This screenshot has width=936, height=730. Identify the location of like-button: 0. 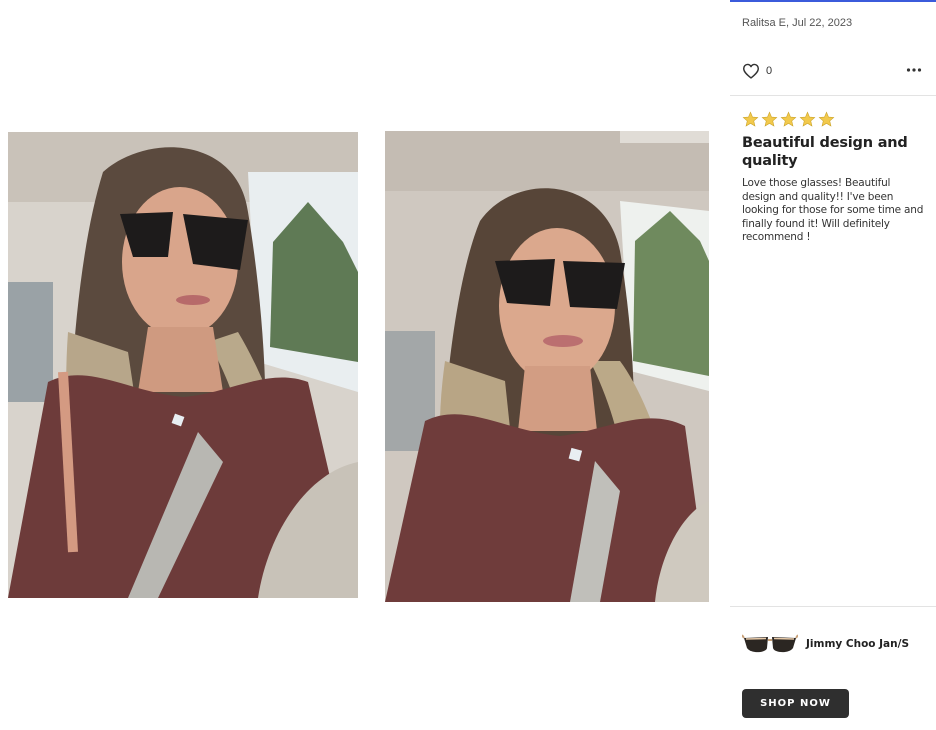
(757, 71).